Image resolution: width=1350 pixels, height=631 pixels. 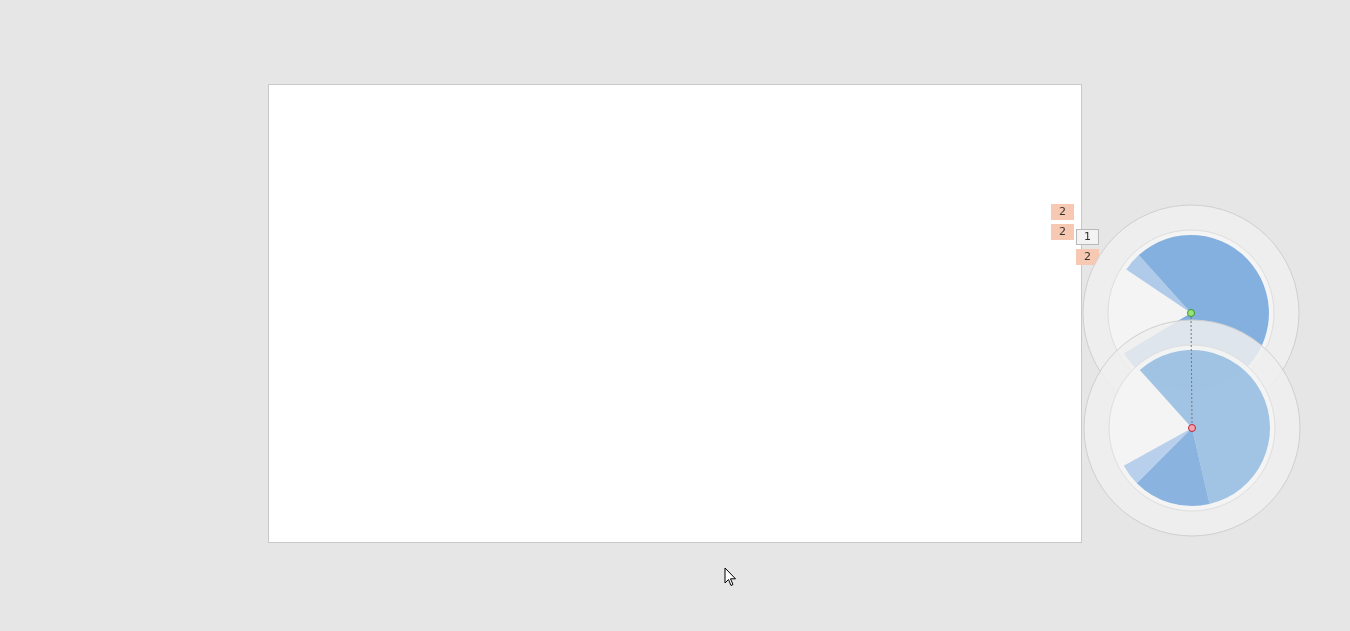 I want to click on mouse-pointer-icon, so click(x=730, y=577).